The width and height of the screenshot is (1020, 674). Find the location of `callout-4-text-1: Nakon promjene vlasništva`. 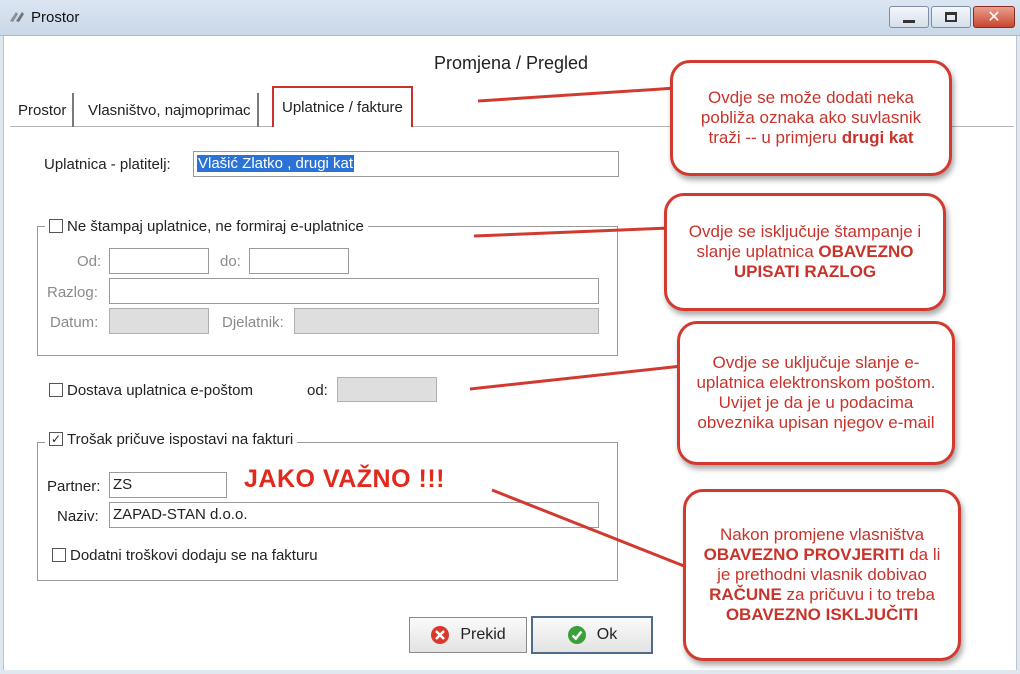

callout-4-text-1: Nakon promjene vlasništva is located at coordinates (822, 534).